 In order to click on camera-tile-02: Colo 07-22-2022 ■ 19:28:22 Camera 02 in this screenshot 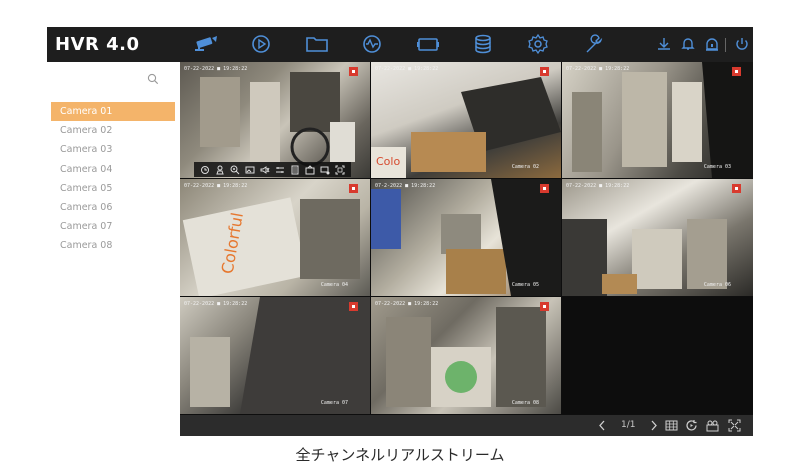, I will do `click(466, 120)`.